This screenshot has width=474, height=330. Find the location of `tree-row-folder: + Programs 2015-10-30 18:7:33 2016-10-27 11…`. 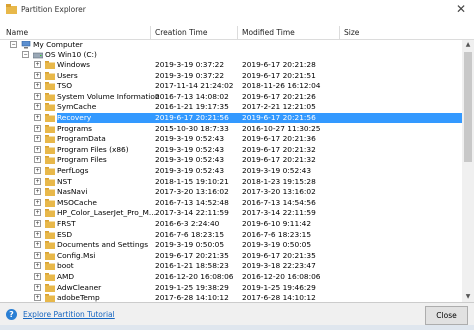

tree-row-folder: + Programs 2015-10-30 18:7:33 2016-10-27 11… is located at coordinates (231, 129).